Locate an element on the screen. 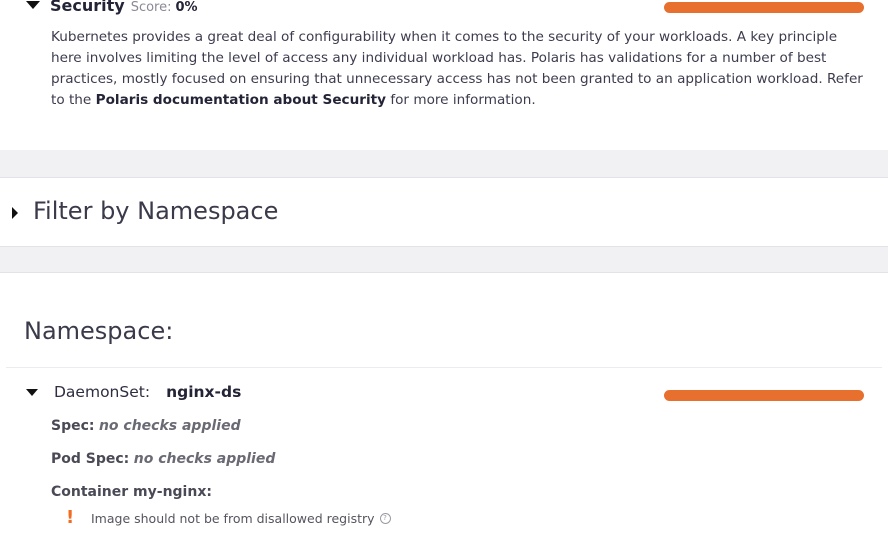  resource-name: nginx-ds is located at coordinates (204, 392).